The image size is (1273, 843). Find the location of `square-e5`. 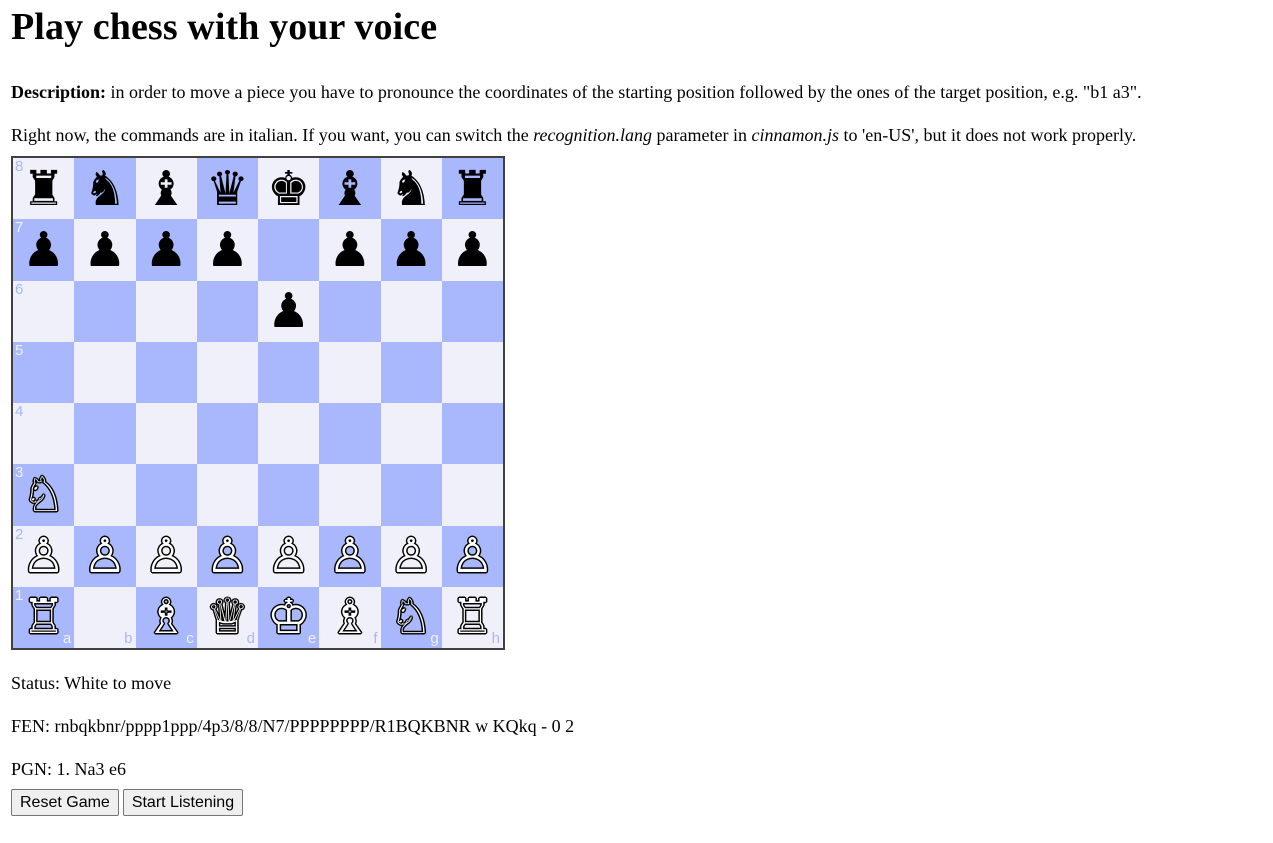

square-e5 is located at coordinates (289, 372).